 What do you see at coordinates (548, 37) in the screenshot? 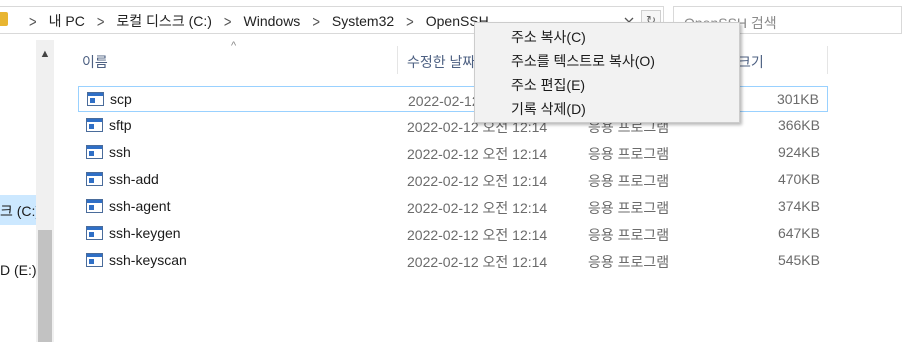
I see `menu-item-copy-address: 주소 복사(C)` at bounding box center [548, 37].